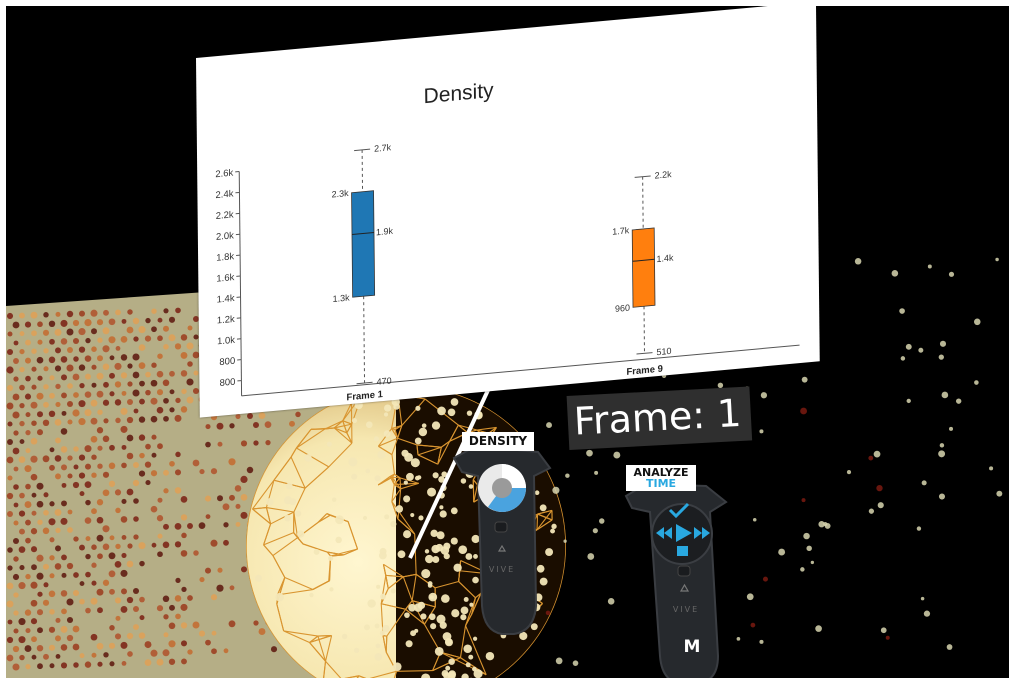  I want to click on density-label: DENSITY, so click(498, 441).